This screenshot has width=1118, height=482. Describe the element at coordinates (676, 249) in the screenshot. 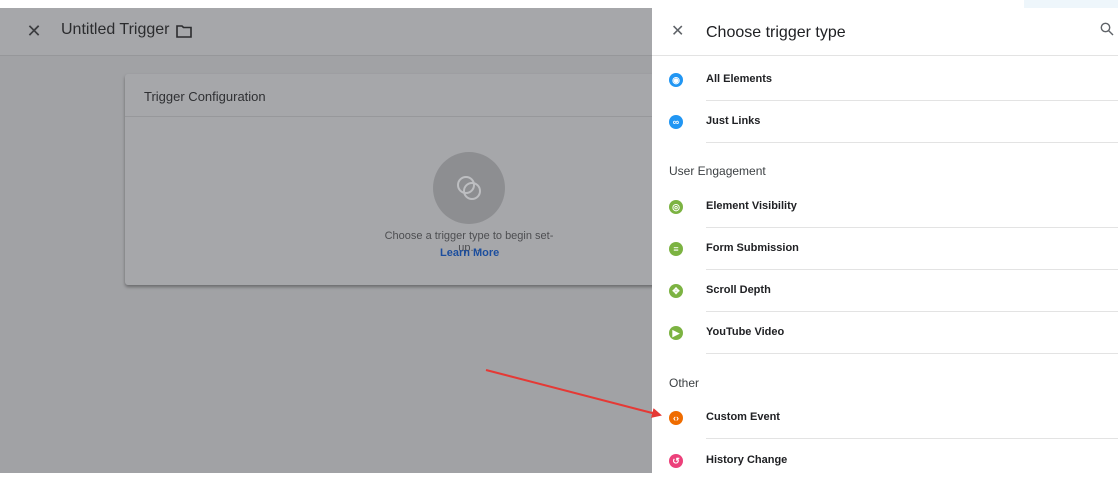

I see `form-check-icon: ≡` at that location.